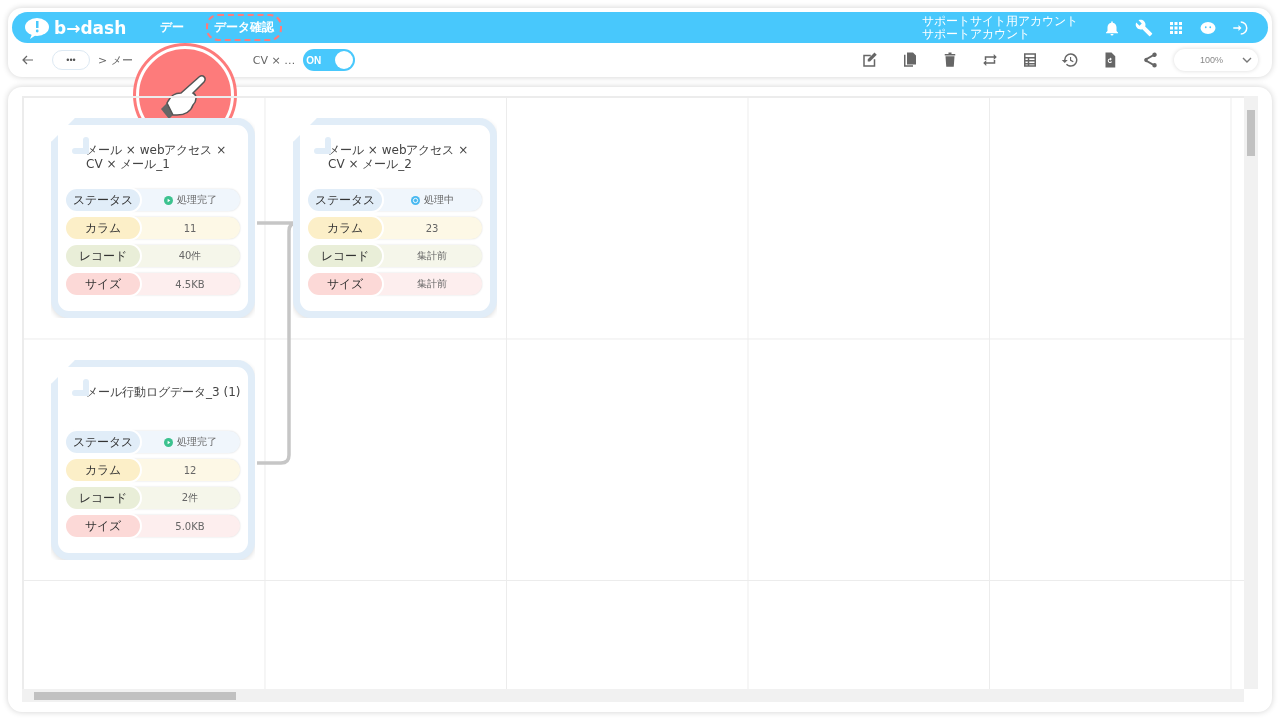  I want to click on row-value: 5.0KB, so click(190, 526).